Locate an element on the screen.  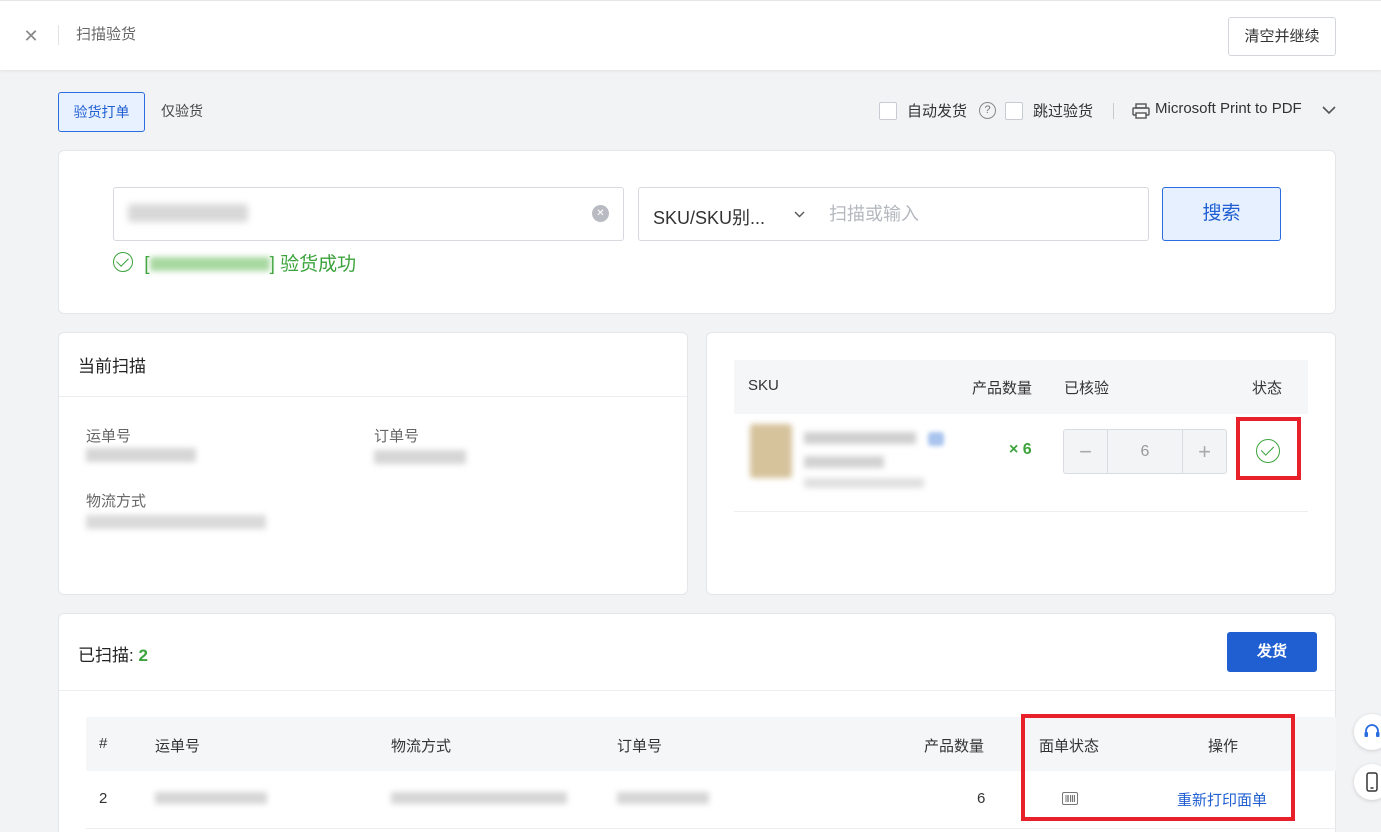
headset-icon is located at coordinates (1372, 730).